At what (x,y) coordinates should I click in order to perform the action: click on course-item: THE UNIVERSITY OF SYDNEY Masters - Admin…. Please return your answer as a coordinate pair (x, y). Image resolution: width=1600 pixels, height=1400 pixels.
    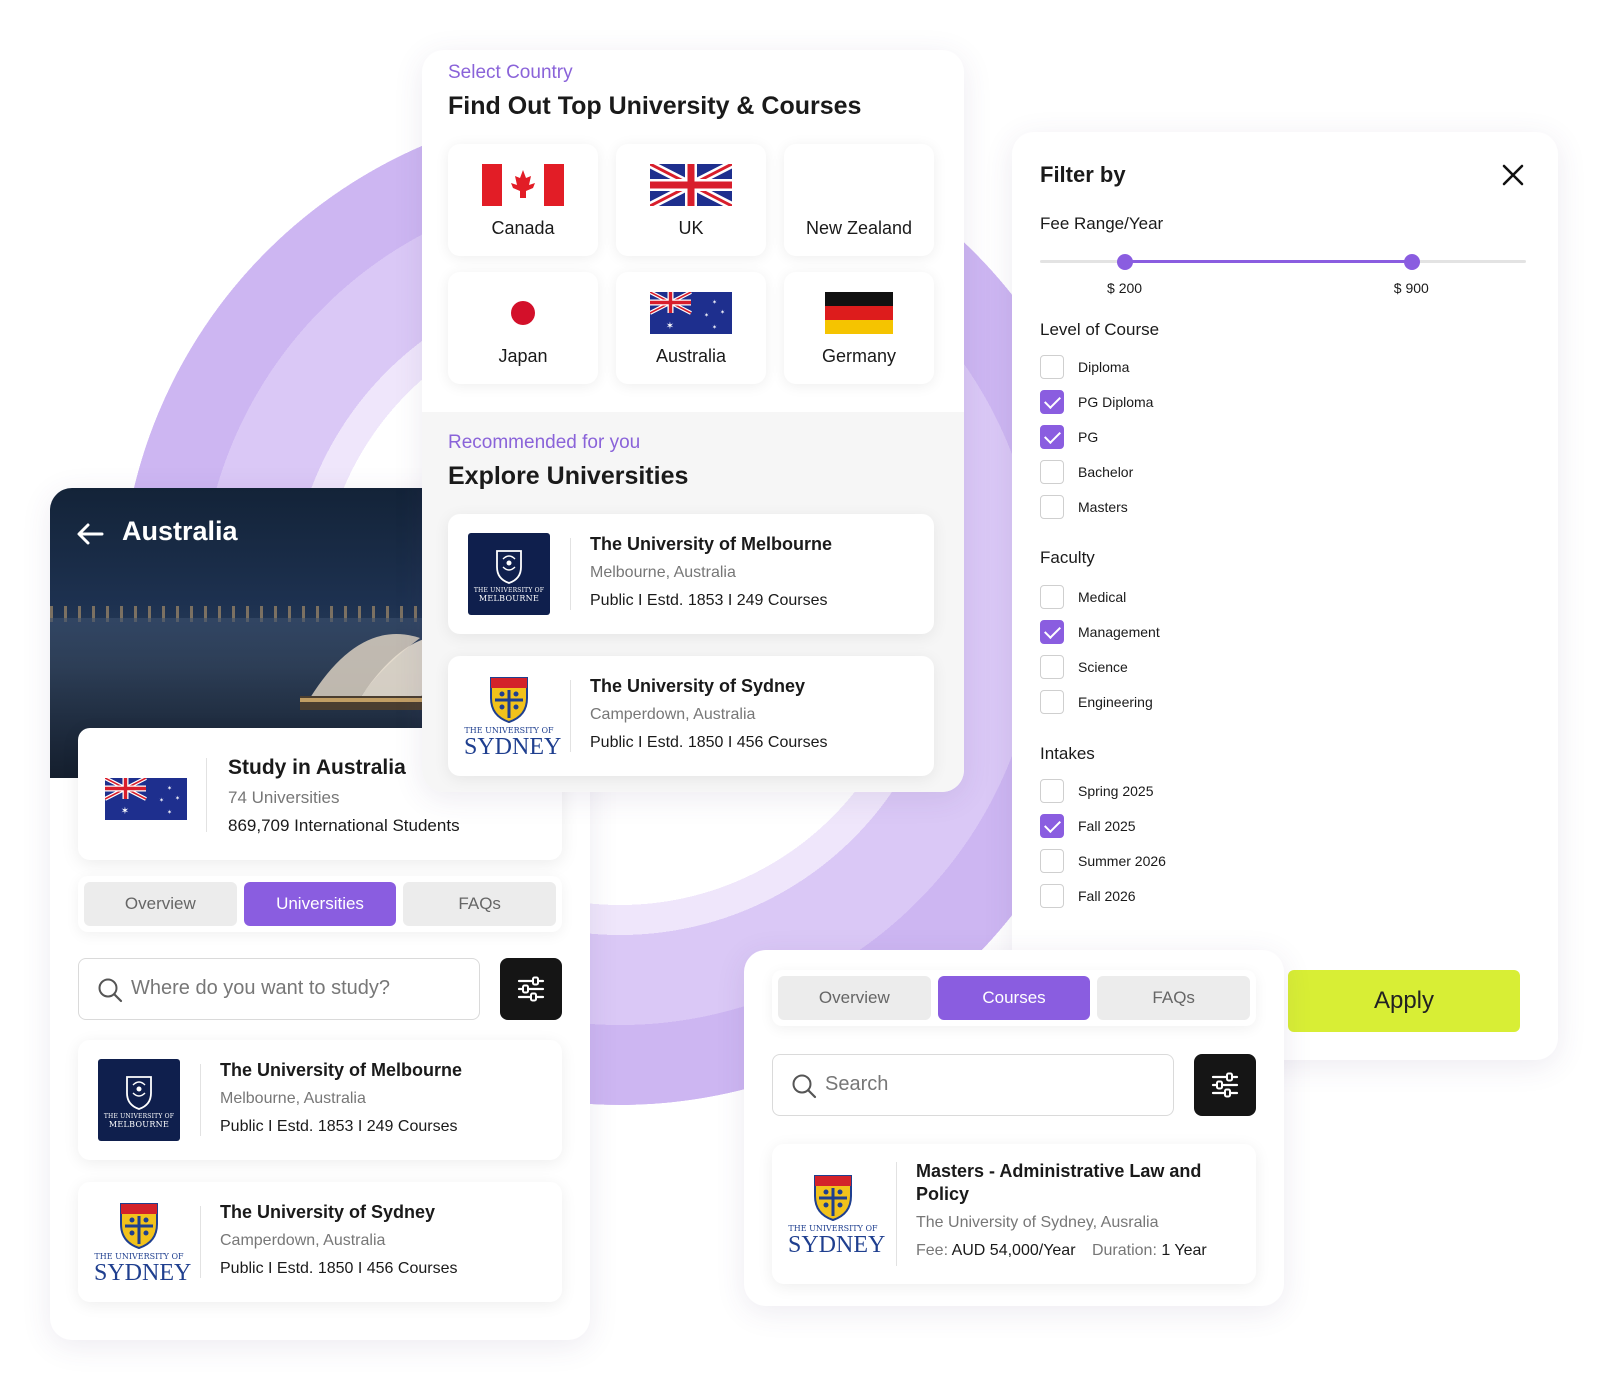
    Looking at the image, I should click on (1014, 1214).